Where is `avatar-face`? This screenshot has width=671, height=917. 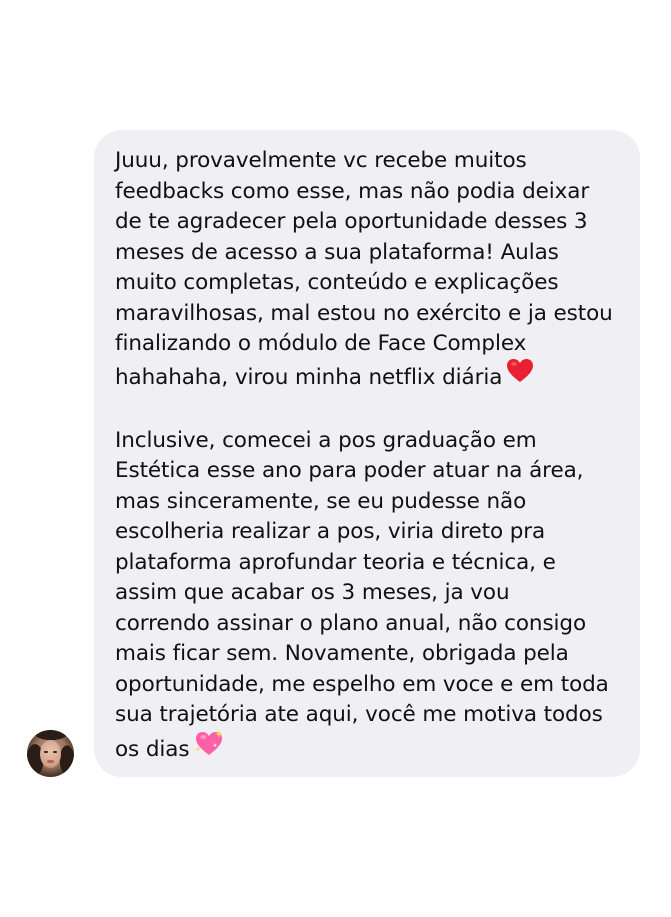 avatar-face is located at coordinates (50, 754).